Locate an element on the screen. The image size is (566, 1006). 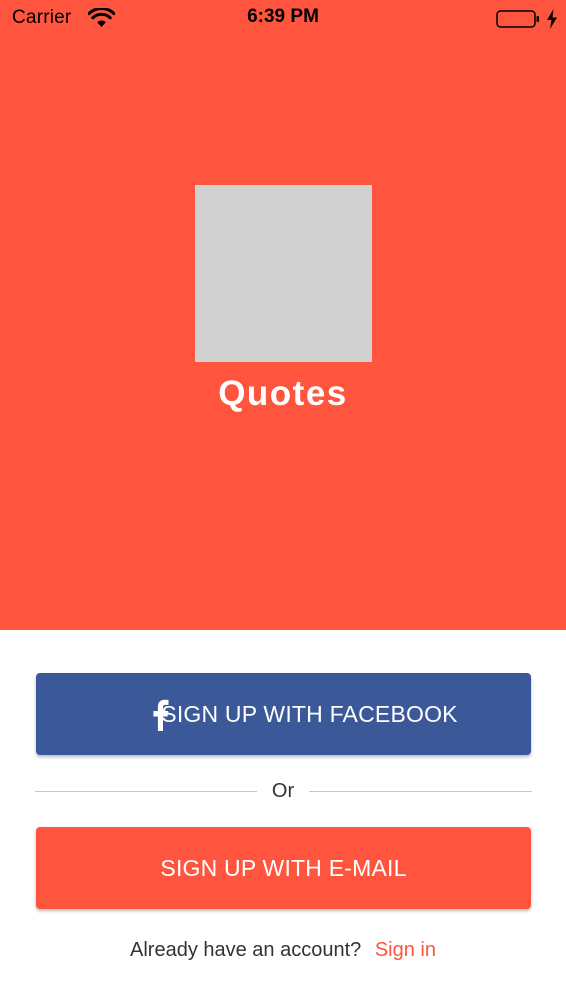
status-bar: Carrier 6:39 PM is located at coordinates (283, 19).